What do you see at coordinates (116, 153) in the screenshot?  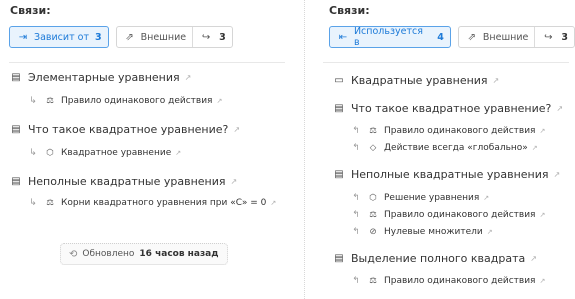 I see `item-label: Квадратное уравнение` at bounding box center [116, 153].